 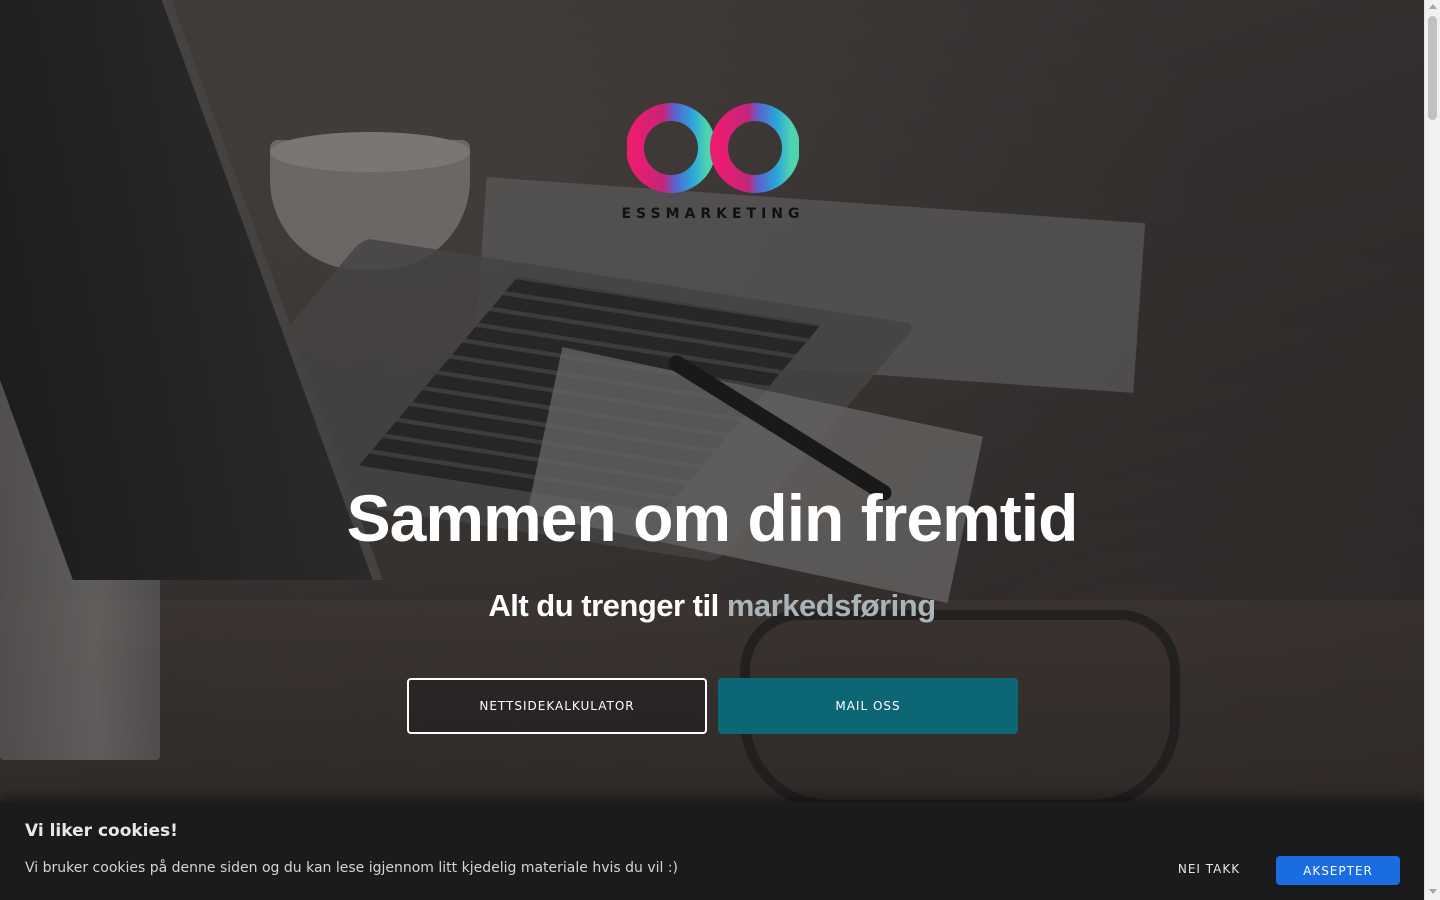 What do you see at coordinates (1338, 870) in the screenshot?
I see `cookie-accept-button: AKSEPTER` at bounding box center [1338, 870].